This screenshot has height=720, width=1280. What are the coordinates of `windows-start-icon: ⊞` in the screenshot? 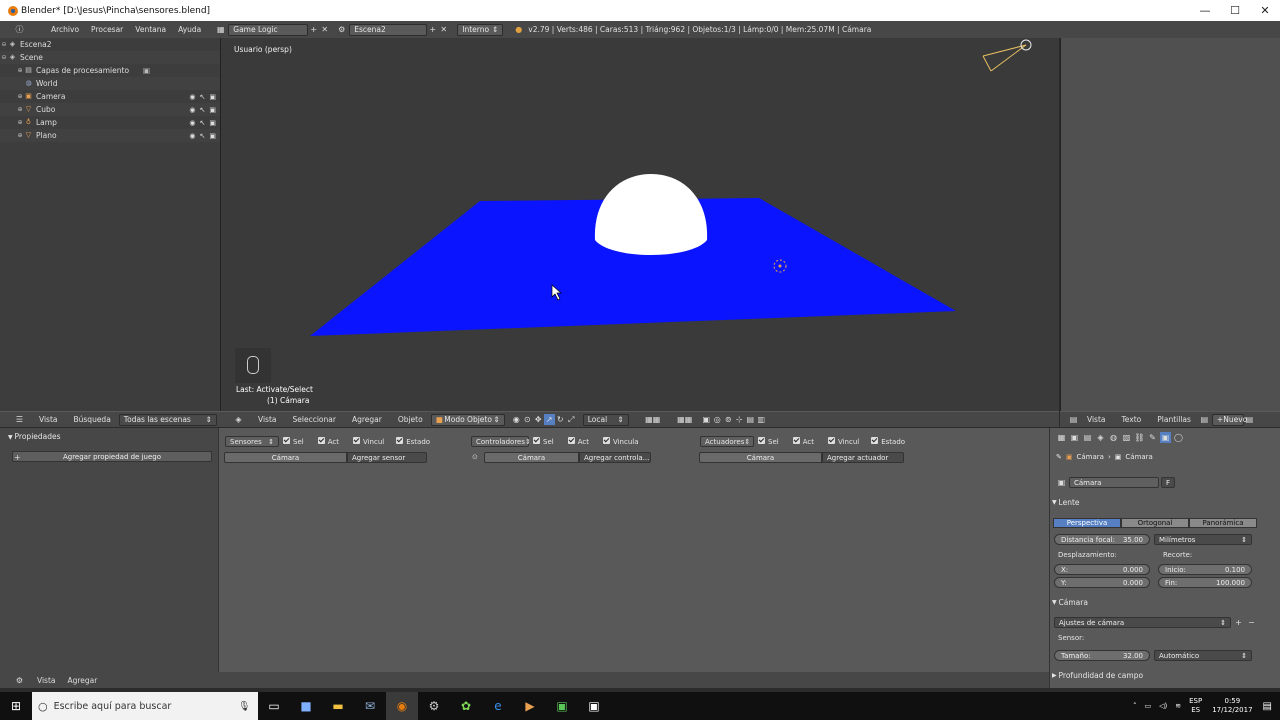 It's located at (16, 706).